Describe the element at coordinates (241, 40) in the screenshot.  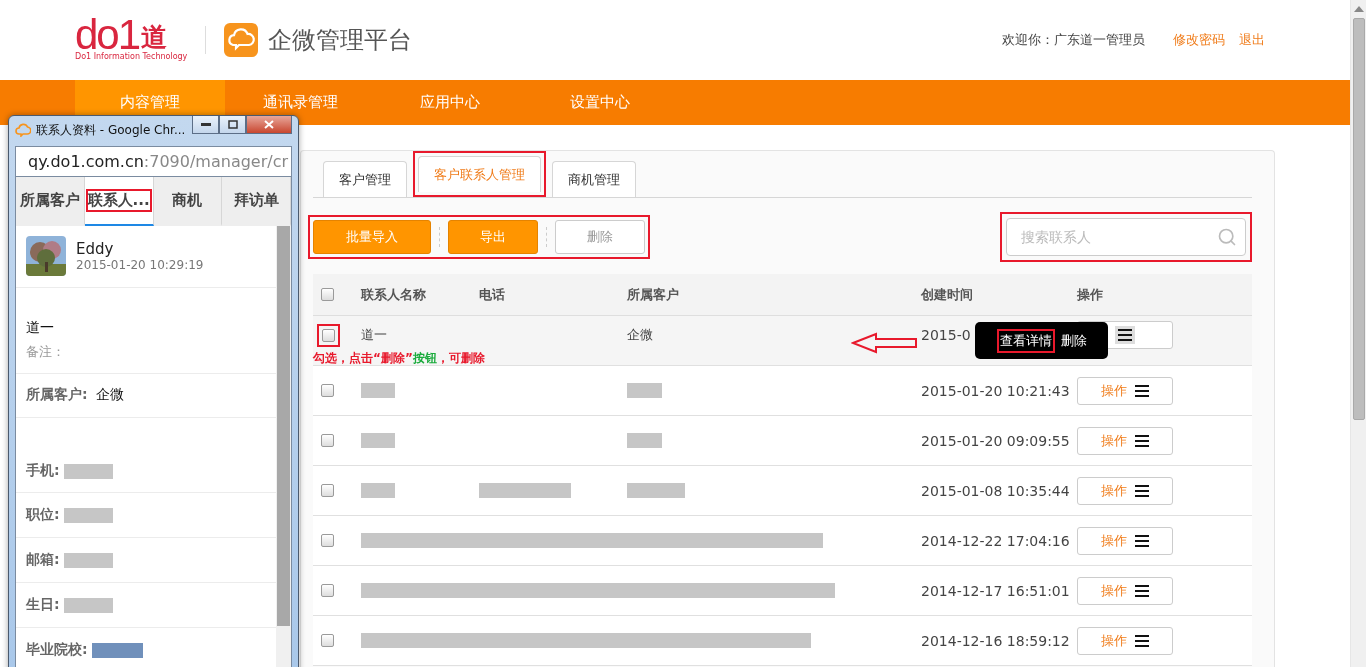
I see `cloud-app-icon` at that location.